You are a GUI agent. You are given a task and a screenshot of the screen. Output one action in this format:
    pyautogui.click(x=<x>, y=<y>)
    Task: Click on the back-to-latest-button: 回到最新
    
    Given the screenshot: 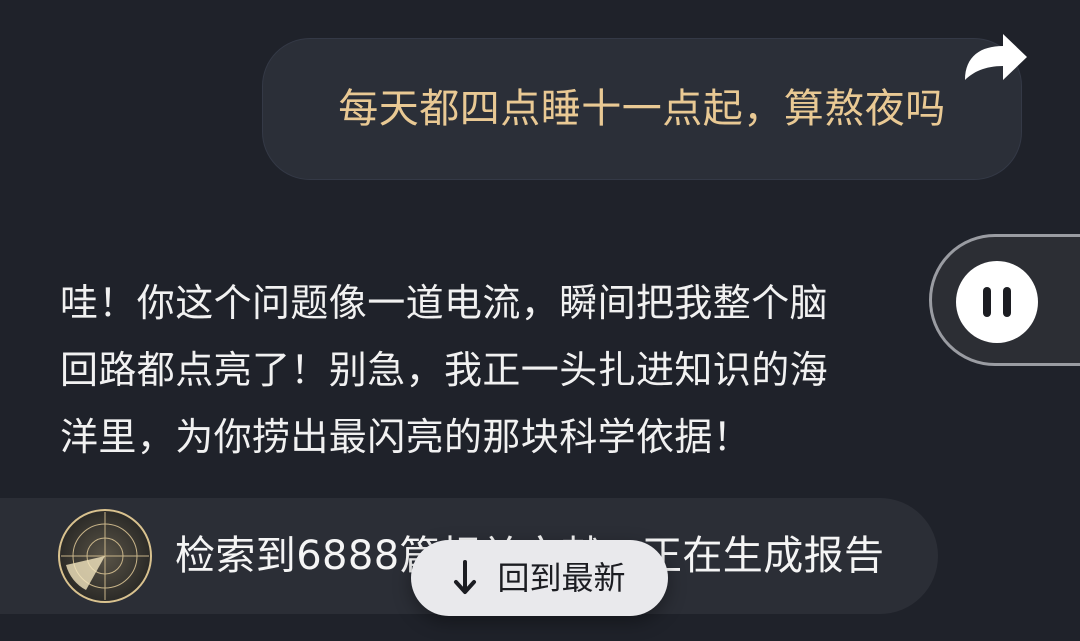 What is the action you would take?
    pyautogui.click(x=539, y=578)
    